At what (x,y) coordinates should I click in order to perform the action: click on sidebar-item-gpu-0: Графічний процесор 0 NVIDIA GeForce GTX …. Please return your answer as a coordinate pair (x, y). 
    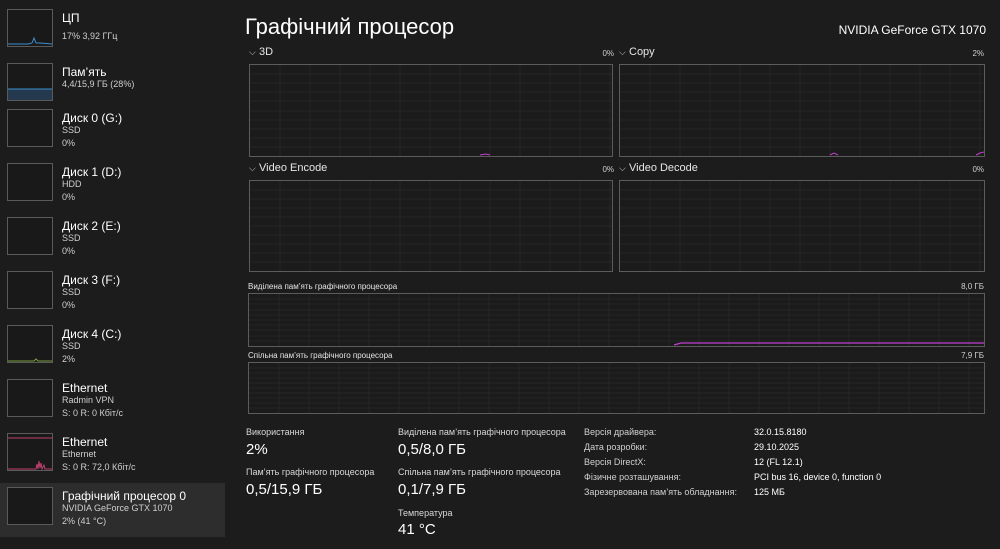
    Looking at the image, I should click on (112, 510).